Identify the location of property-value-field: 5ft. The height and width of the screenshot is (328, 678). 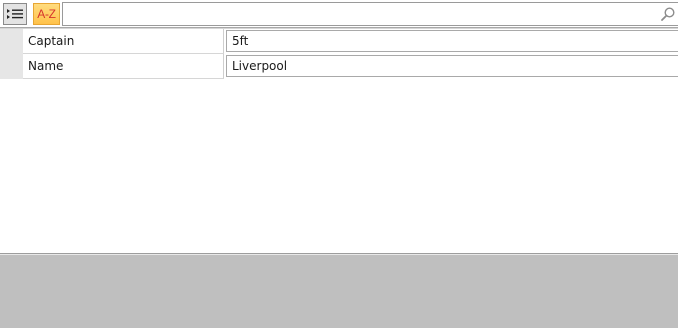
(452, 41).